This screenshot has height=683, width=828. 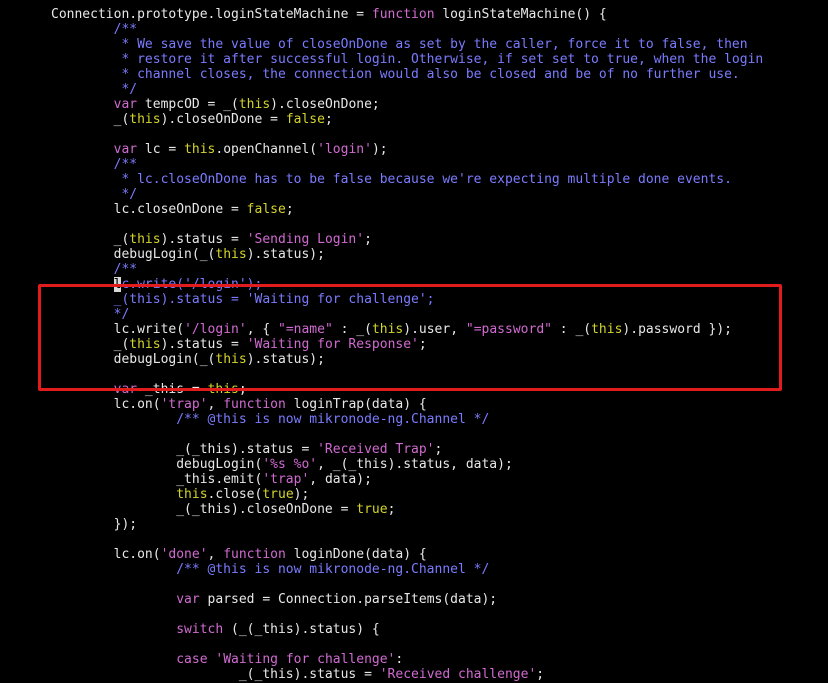 What do you see at coordinates (332, 344) in the screenshot?
I see `code-token: 'Waiting for Response'` at bounding box center [332, 344].